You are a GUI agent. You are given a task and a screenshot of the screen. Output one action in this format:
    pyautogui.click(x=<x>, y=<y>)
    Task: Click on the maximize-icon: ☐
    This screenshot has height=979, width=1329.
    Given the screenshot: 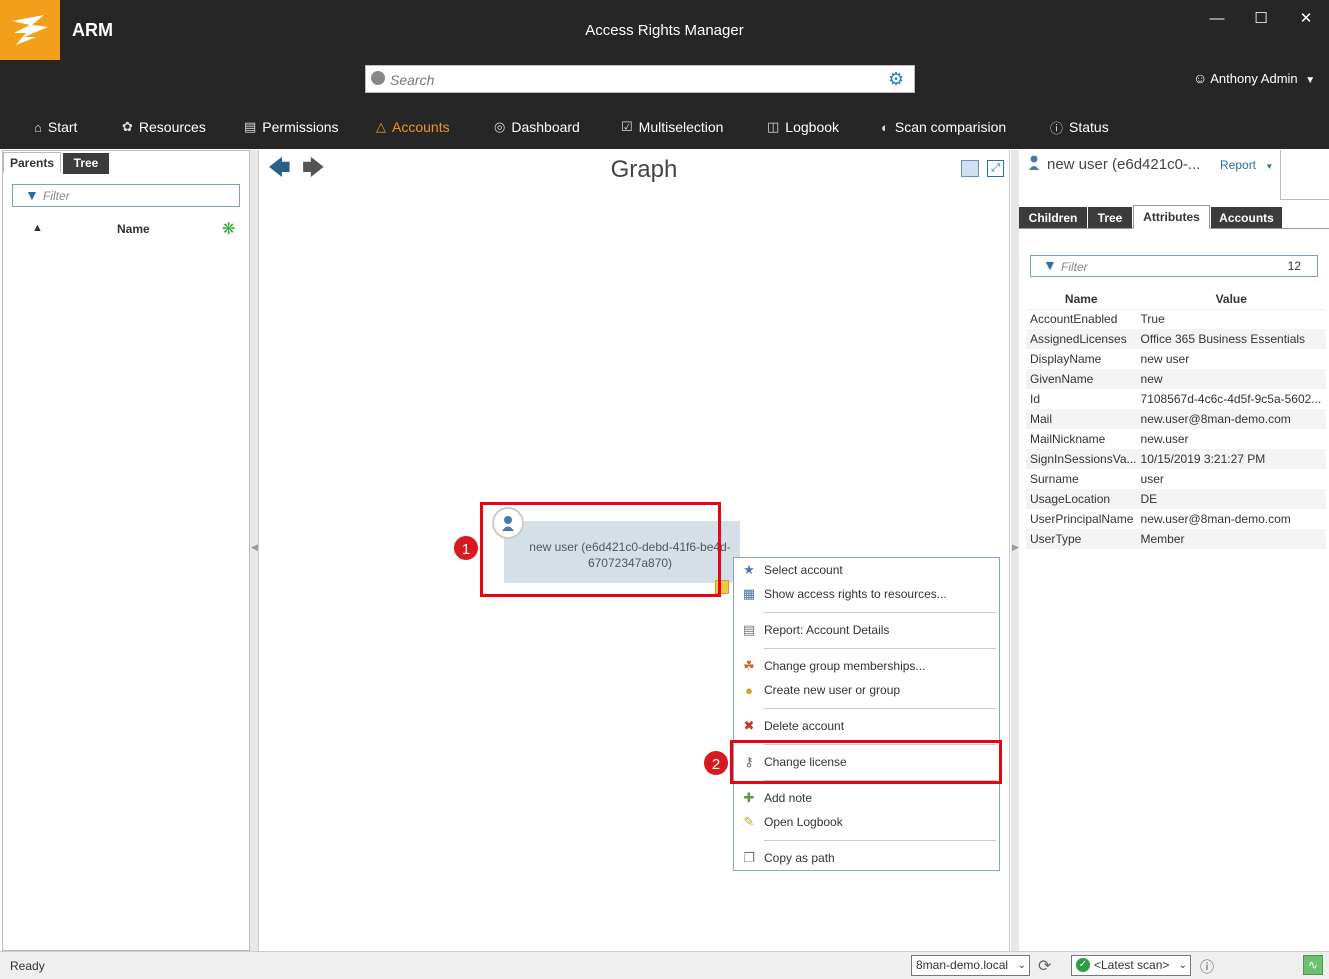 What is the action you would take?
    pyautogui.click(x=1261, y=19)
    